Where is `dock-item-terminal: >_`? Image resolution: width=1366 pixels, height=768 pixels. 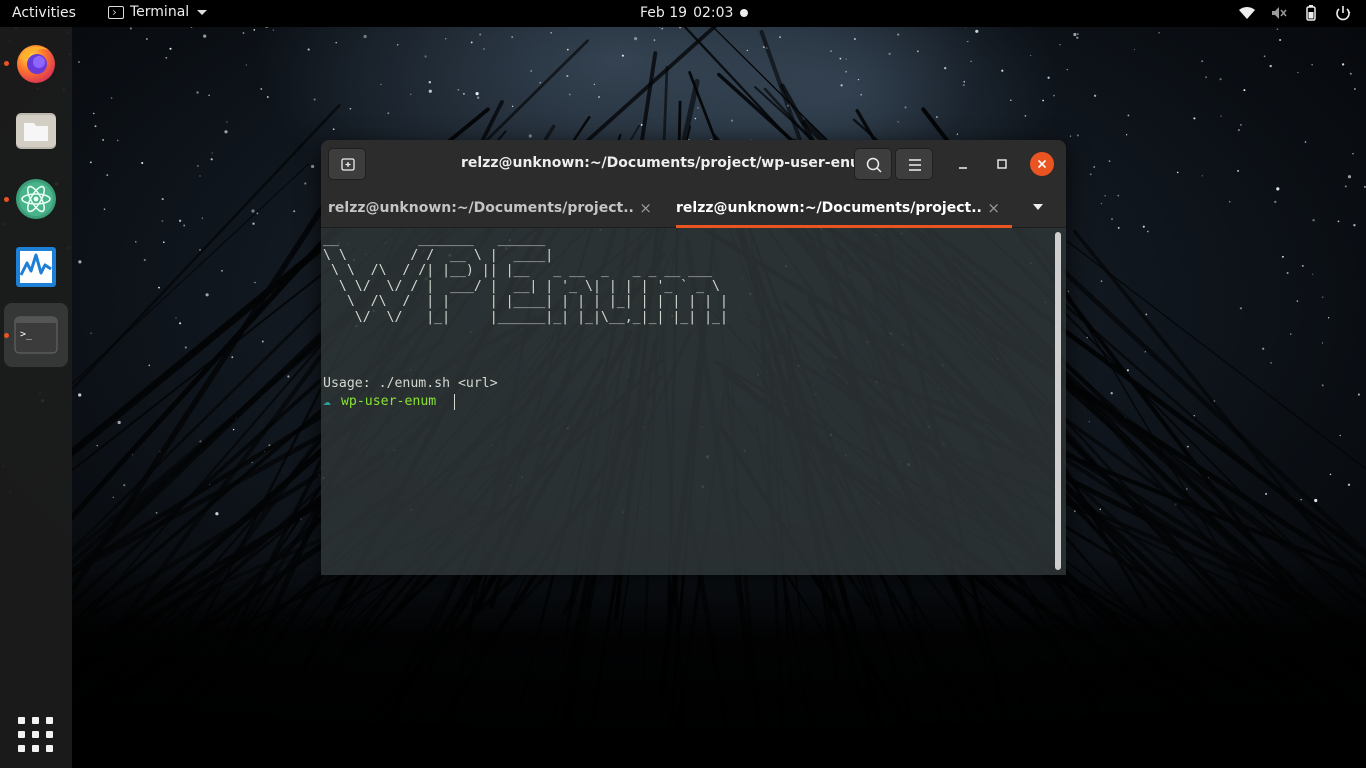 dock-item-terminal: >_ is located at coordinates (36, 335).